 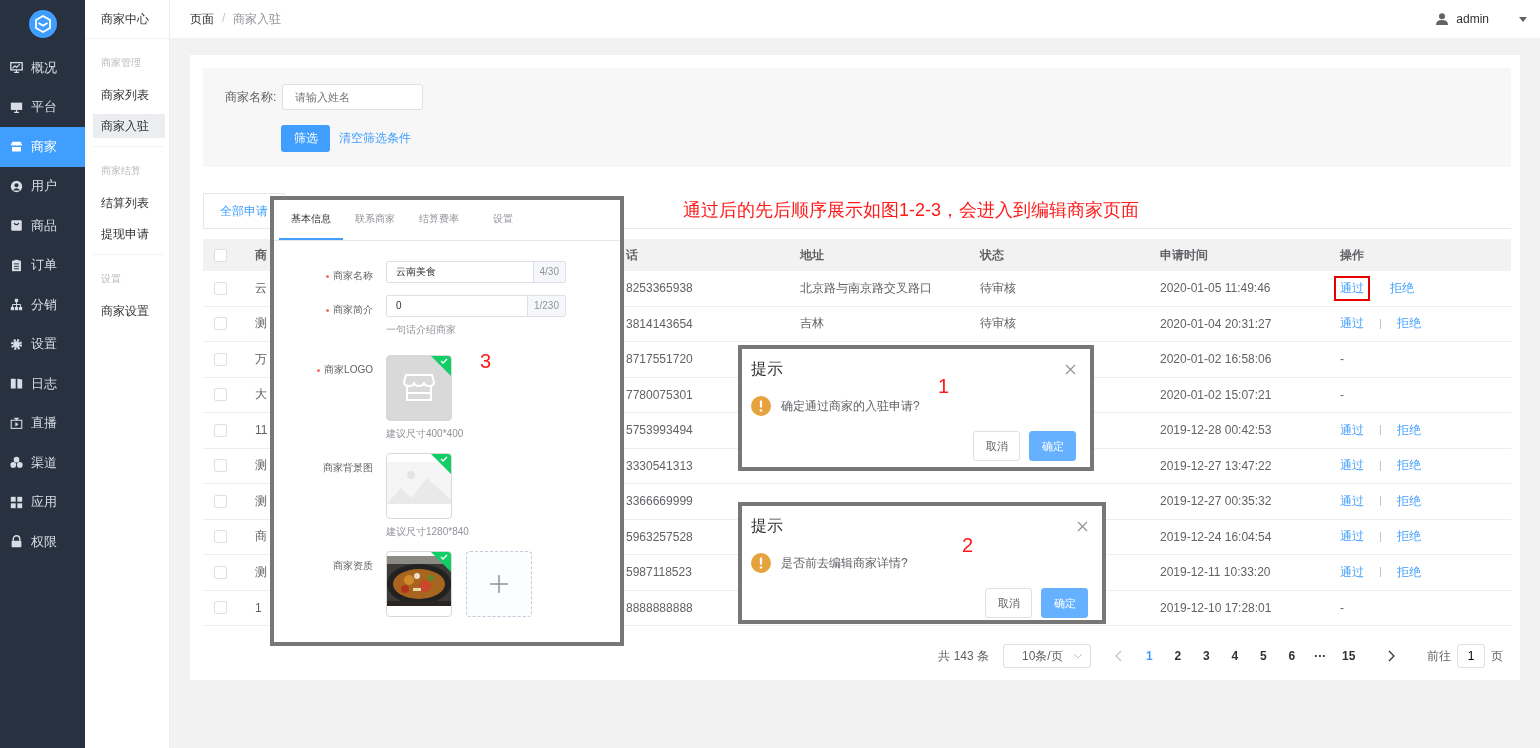 I want to click on column-header: 话, so click(x=632, y=254).